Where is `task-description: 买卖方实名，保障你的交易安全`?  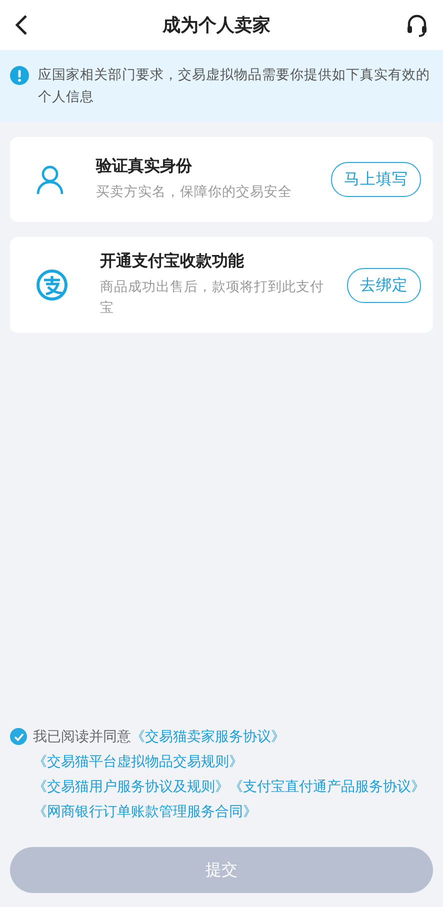 task-description: 买卖方实名，保障你的交易安全 is located at coordinates (194, 192).